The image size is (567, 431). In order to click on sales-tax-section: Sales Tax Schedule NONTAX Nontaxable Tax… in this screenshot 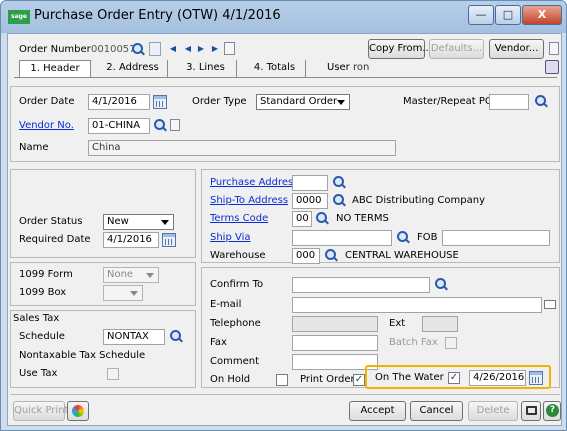, I will do `click(103, 349)`.